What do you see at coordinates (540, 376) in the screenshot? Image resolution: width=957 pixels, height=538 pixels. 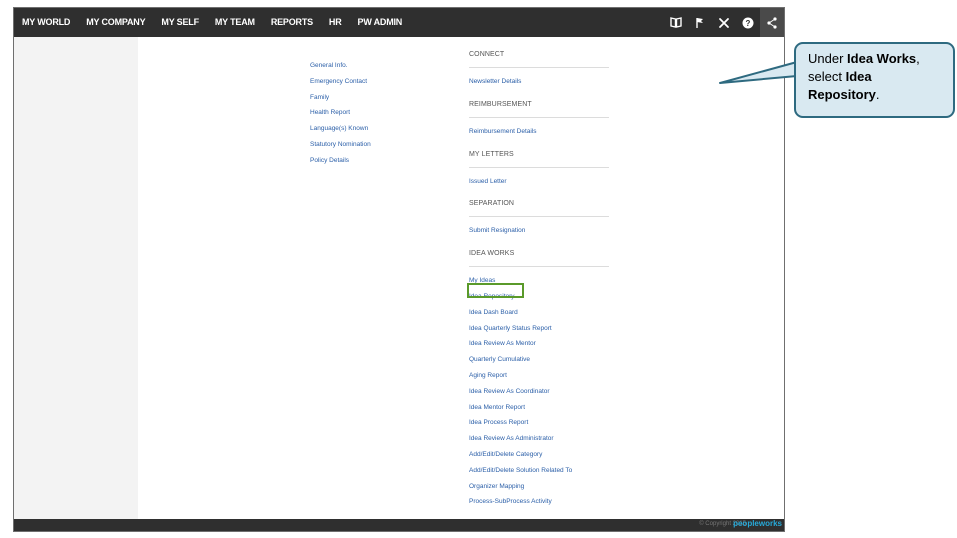 I see `link-aging-report: Aging Report` at bounding box center [540, 376].